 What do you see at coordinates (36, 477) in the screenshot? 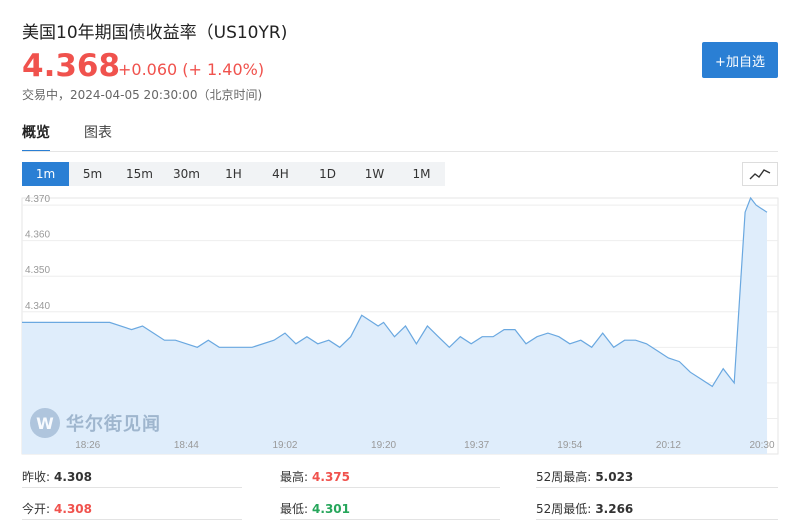
I see `stat-label: 昨收:` at bounding box center [36, 477].